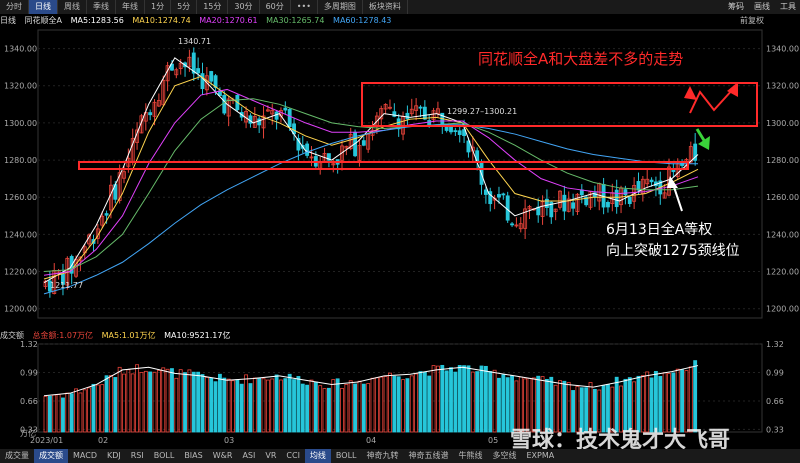  I want to click on indicator-tab-17: EXPMA, so click(540, 456).